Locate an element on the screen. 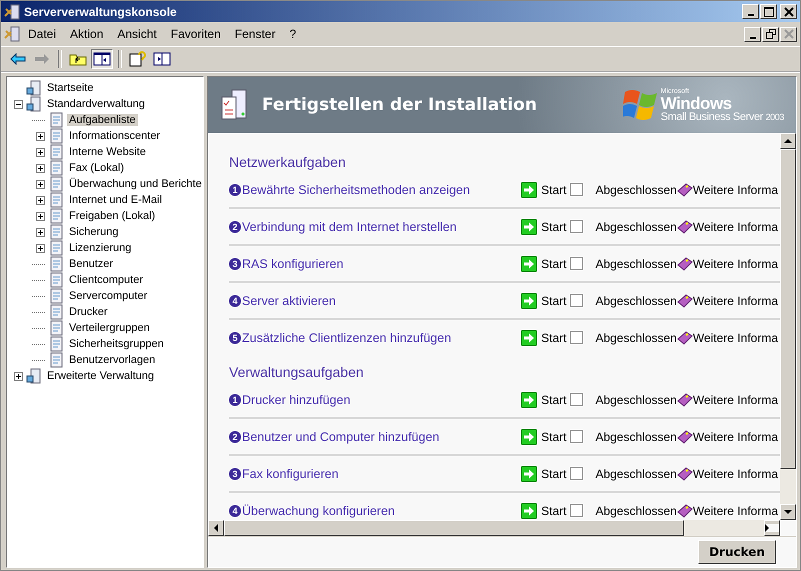  task-link: Bewährte Sicherheitsmethoden anzeigen is located at coordinates (356, 189).